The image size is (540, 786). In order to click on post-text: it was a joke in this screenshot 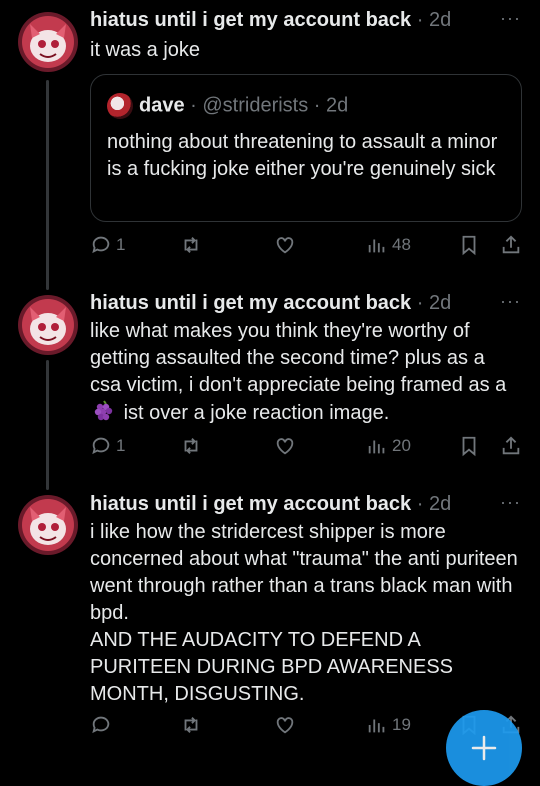, I will do `click(145, 50)`.